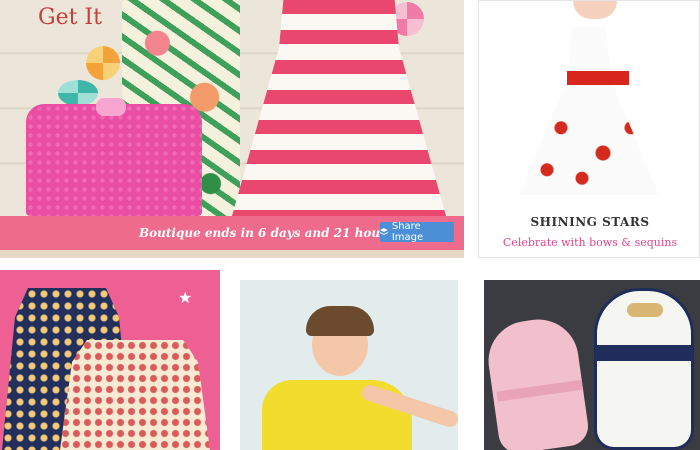  What do you see at coordinates (590, 222) in the screenshot?
I see `card-title: SHINING STARS` at bounding box center [590, 222].